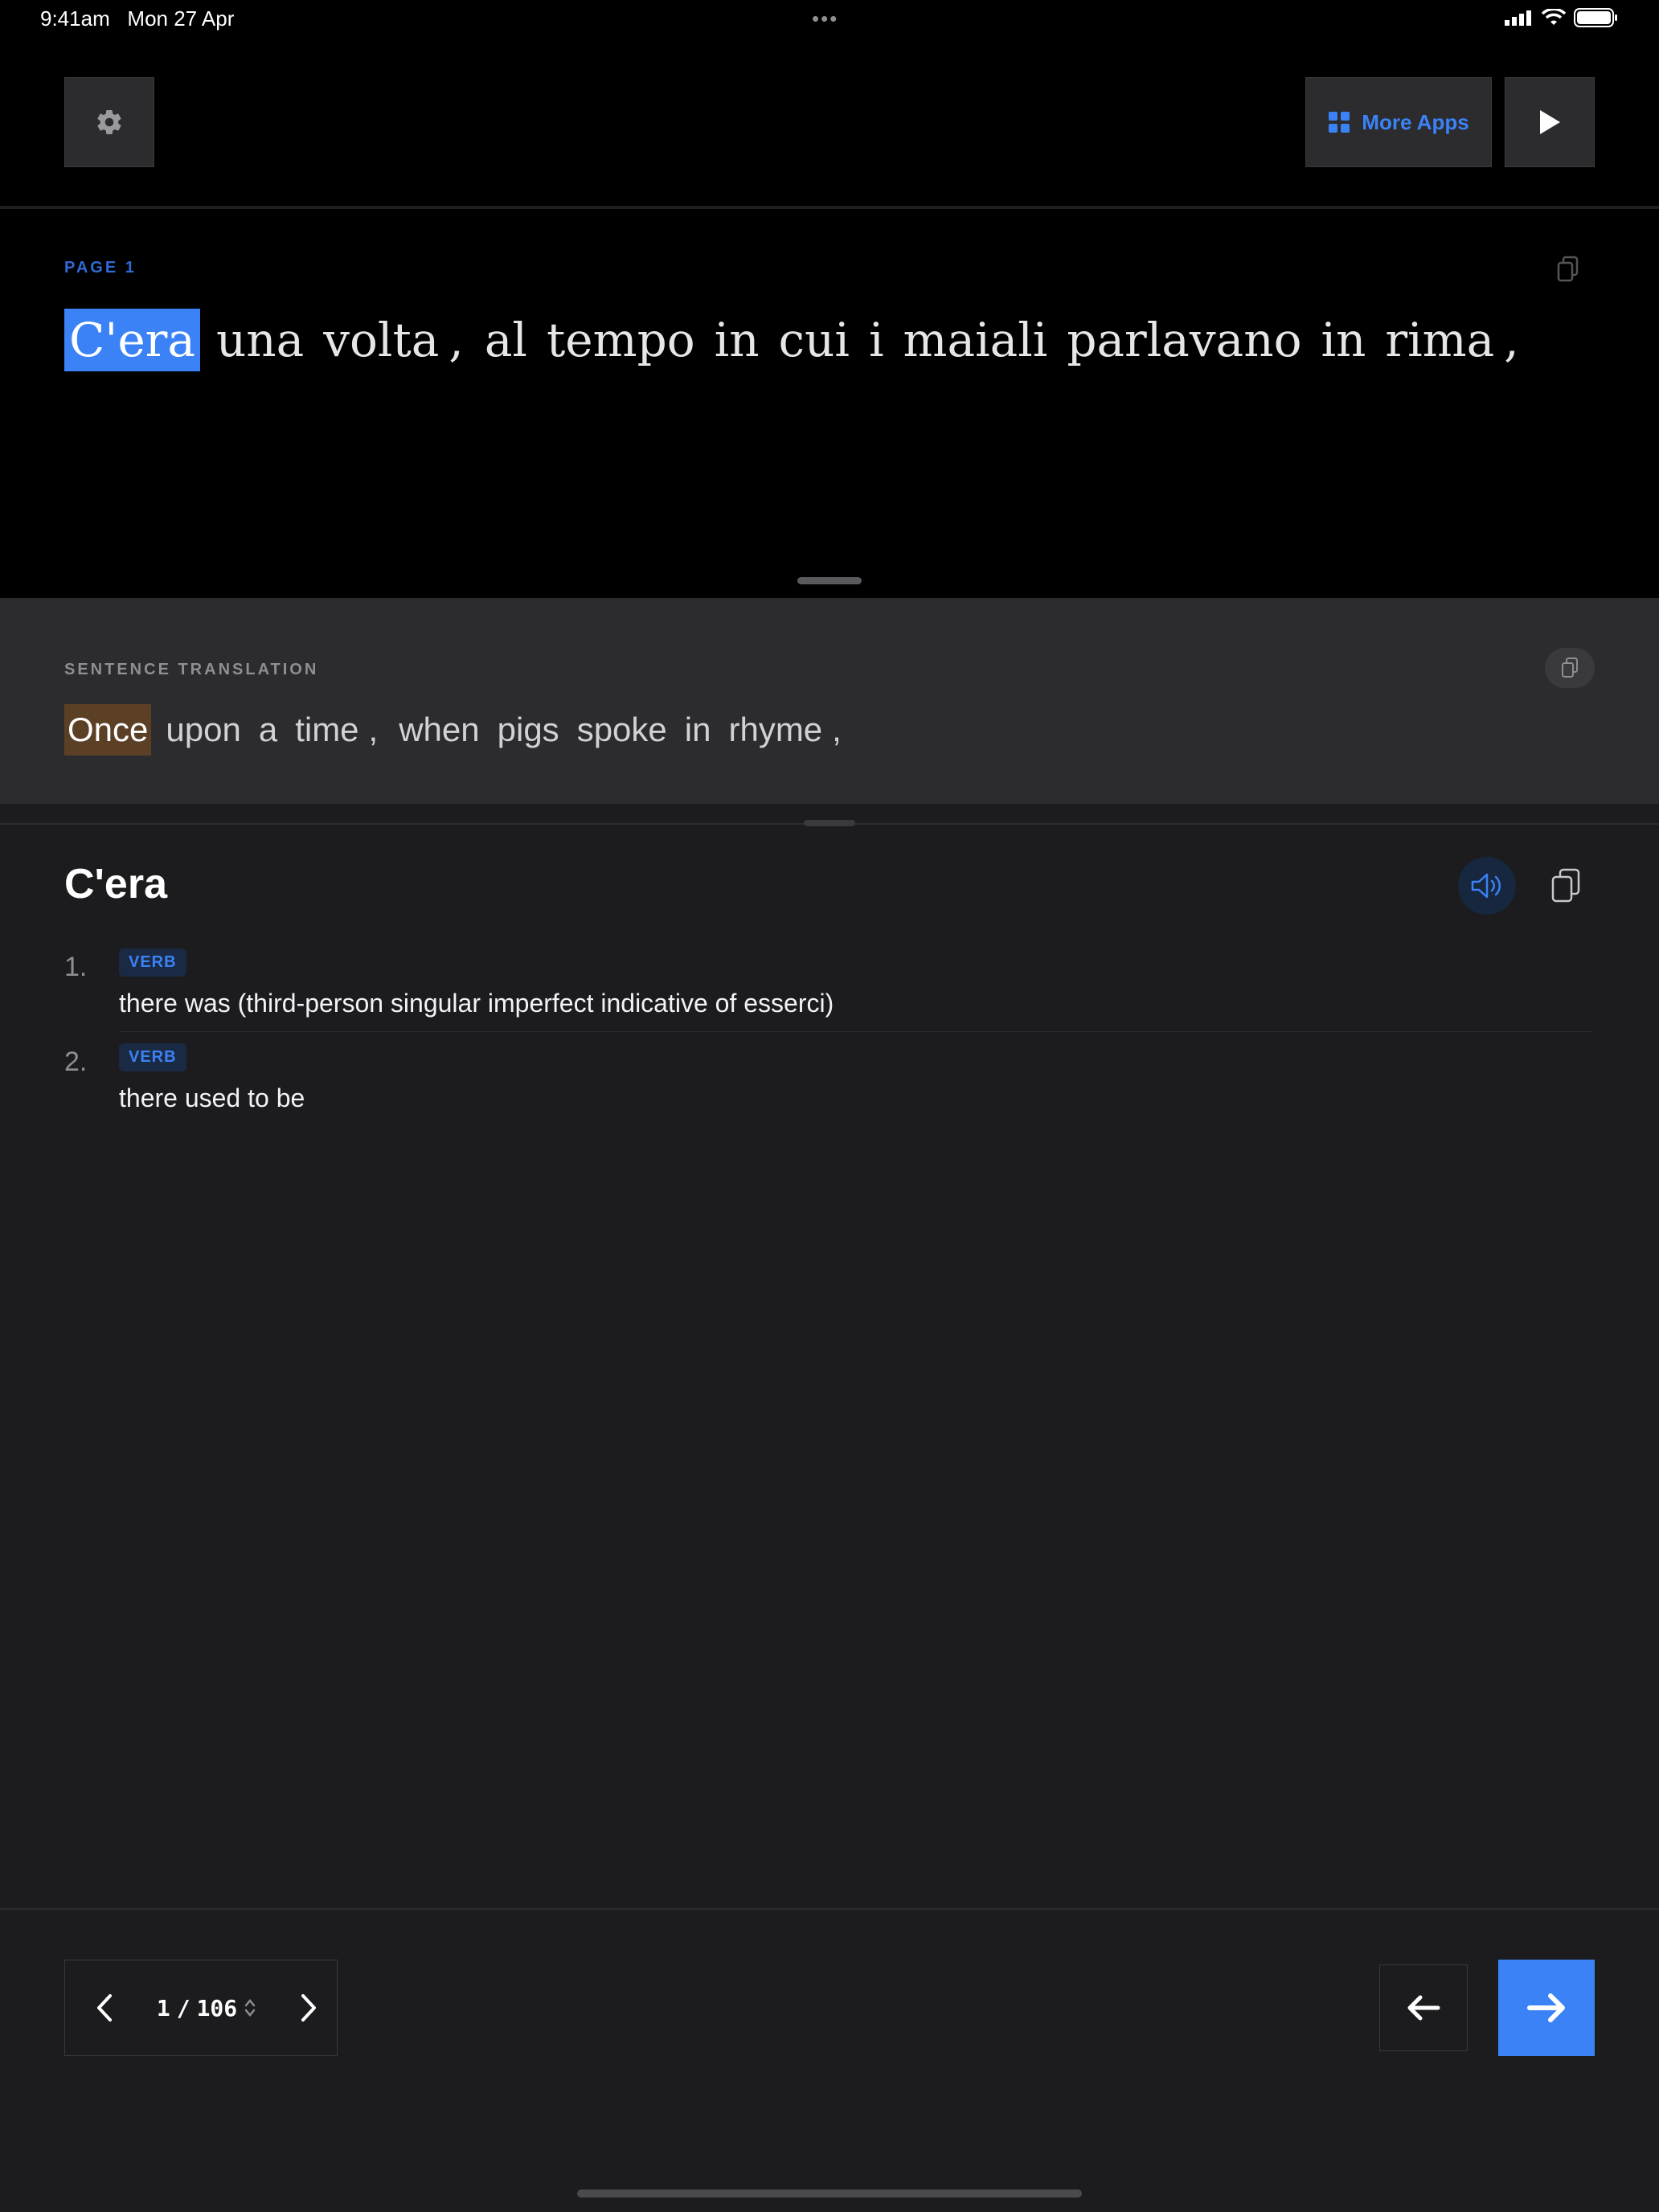 This screenshot has width=1659, height=2212. Describe the element at coordinates (1439, 340) in the screenshot. I see `word: rima` at that location.